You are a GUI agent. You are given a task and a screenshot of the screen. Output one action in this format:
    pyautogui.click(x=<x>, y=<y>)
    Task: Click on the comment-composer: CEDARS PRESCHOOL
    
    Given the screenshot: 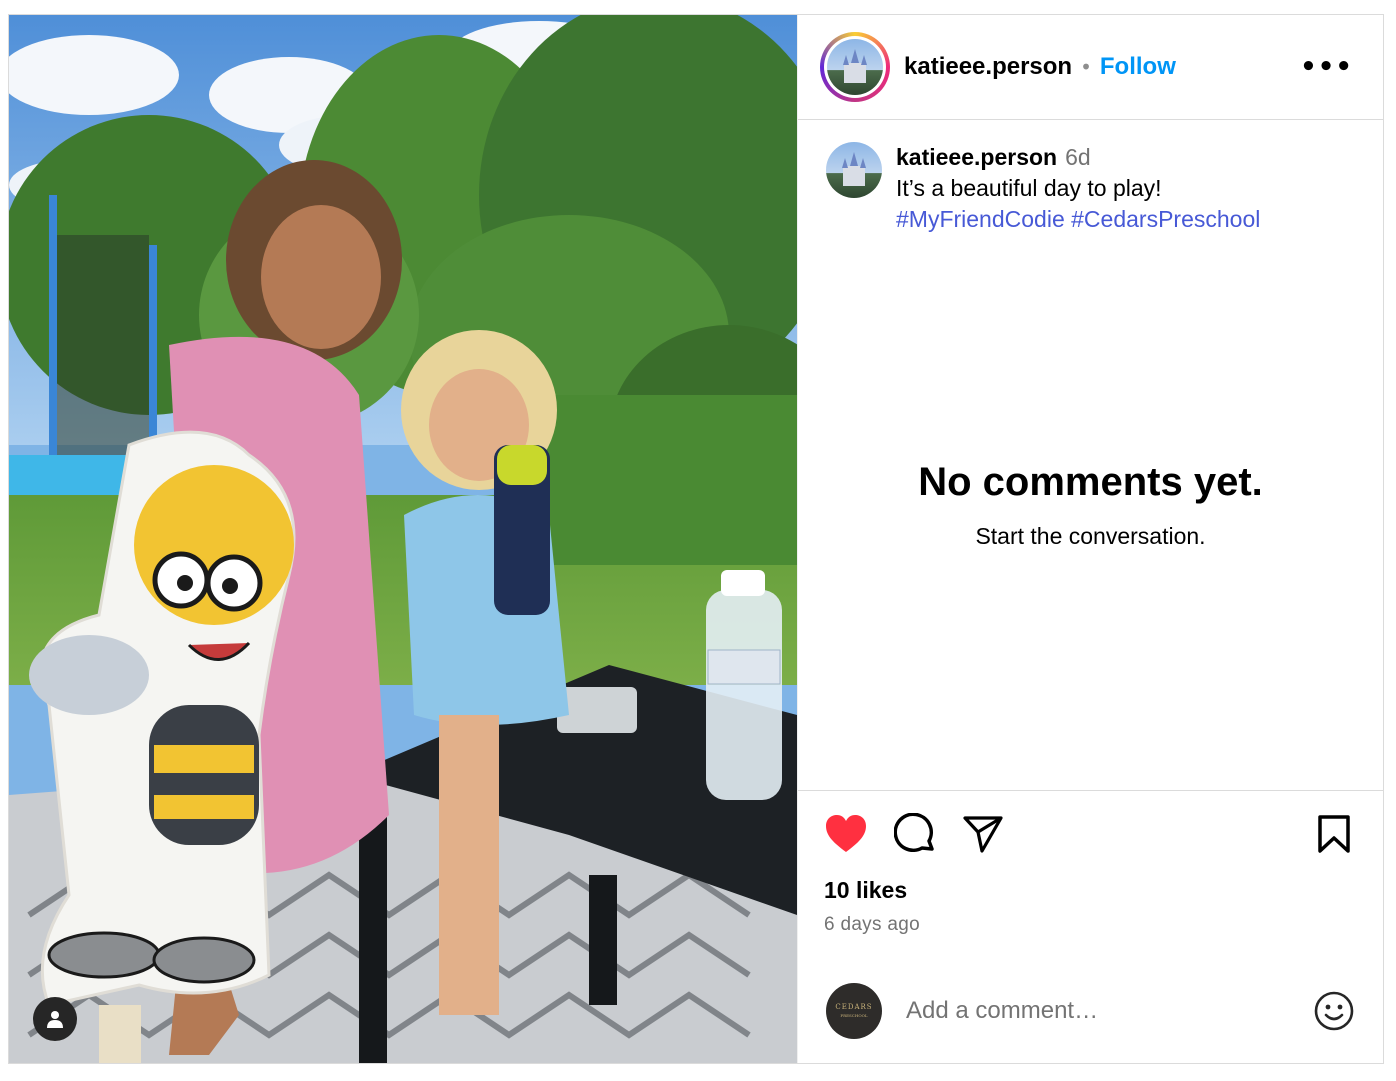 What is the action you would take?
    pyautogui.click(x=1090, y=1010)
    